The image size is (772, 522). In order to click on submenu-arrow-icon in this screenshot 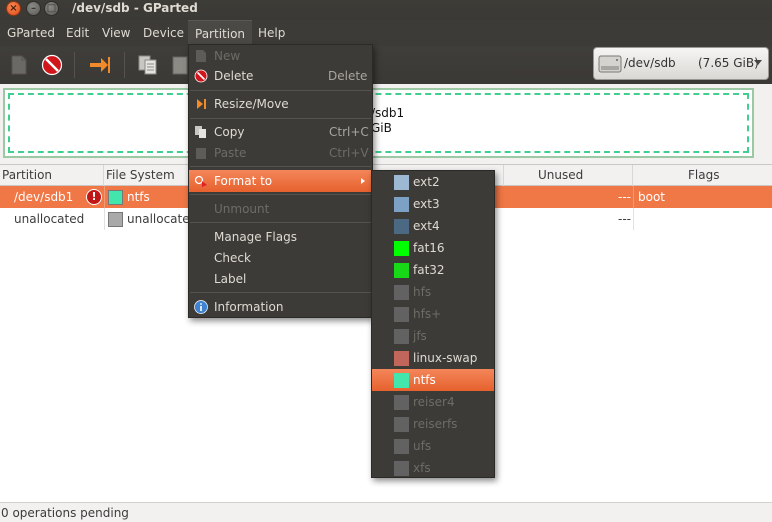, I will do `click(363, 181)`.